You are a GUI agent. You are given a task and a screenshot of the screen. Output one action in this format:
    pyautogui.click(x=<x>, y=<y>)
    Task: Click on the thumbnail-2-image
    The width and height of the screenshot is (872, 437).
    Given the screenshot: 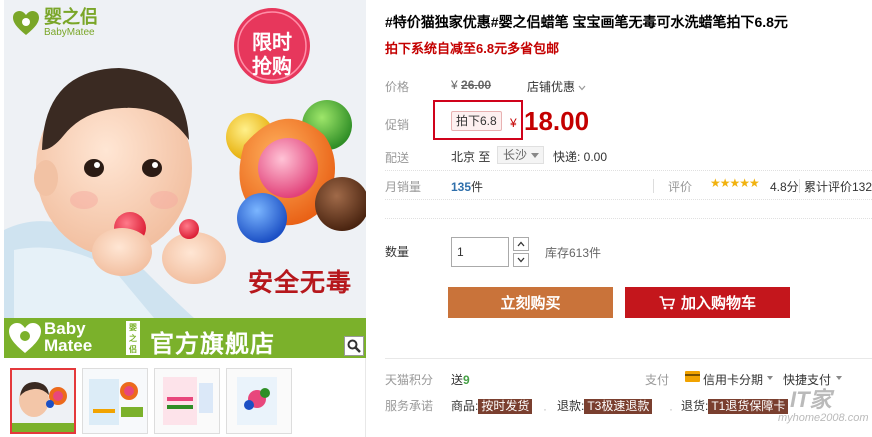 What is the action you would take?
    pyautogui.click(x=115, y=401)
    